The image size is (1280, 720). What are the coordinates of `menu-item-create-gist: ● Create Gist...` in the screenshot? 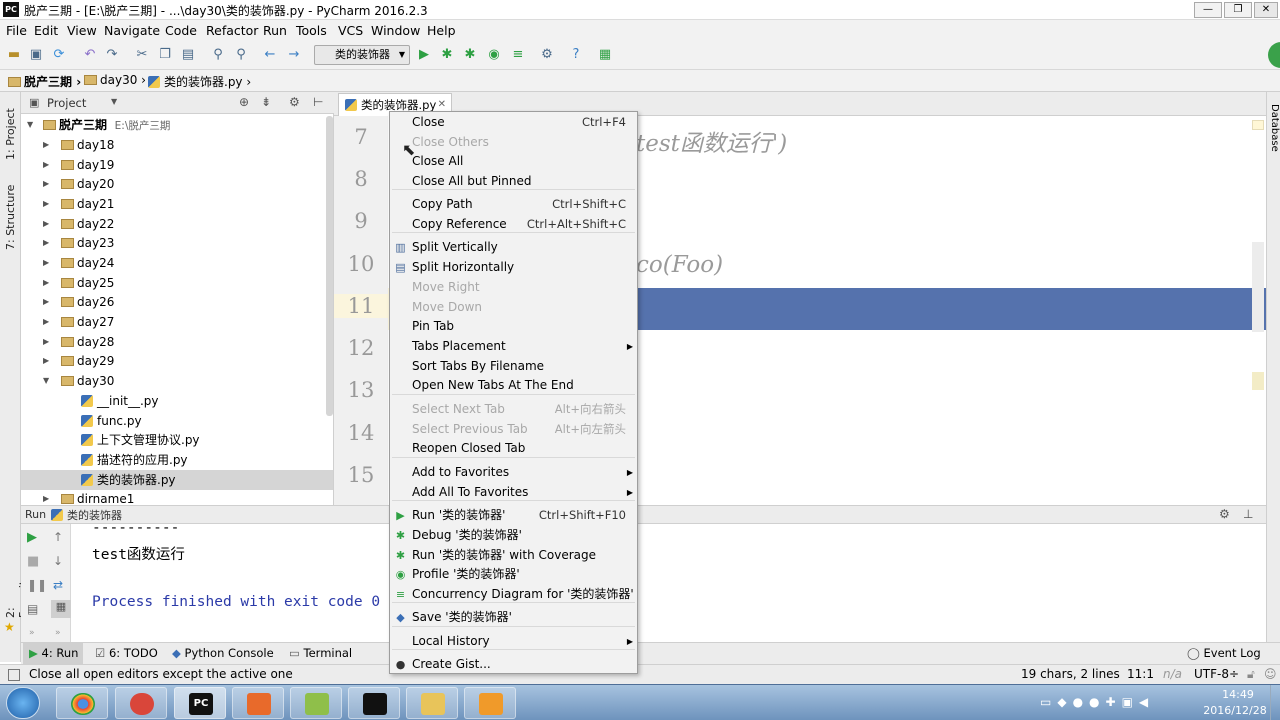 It's located at (513, 664).